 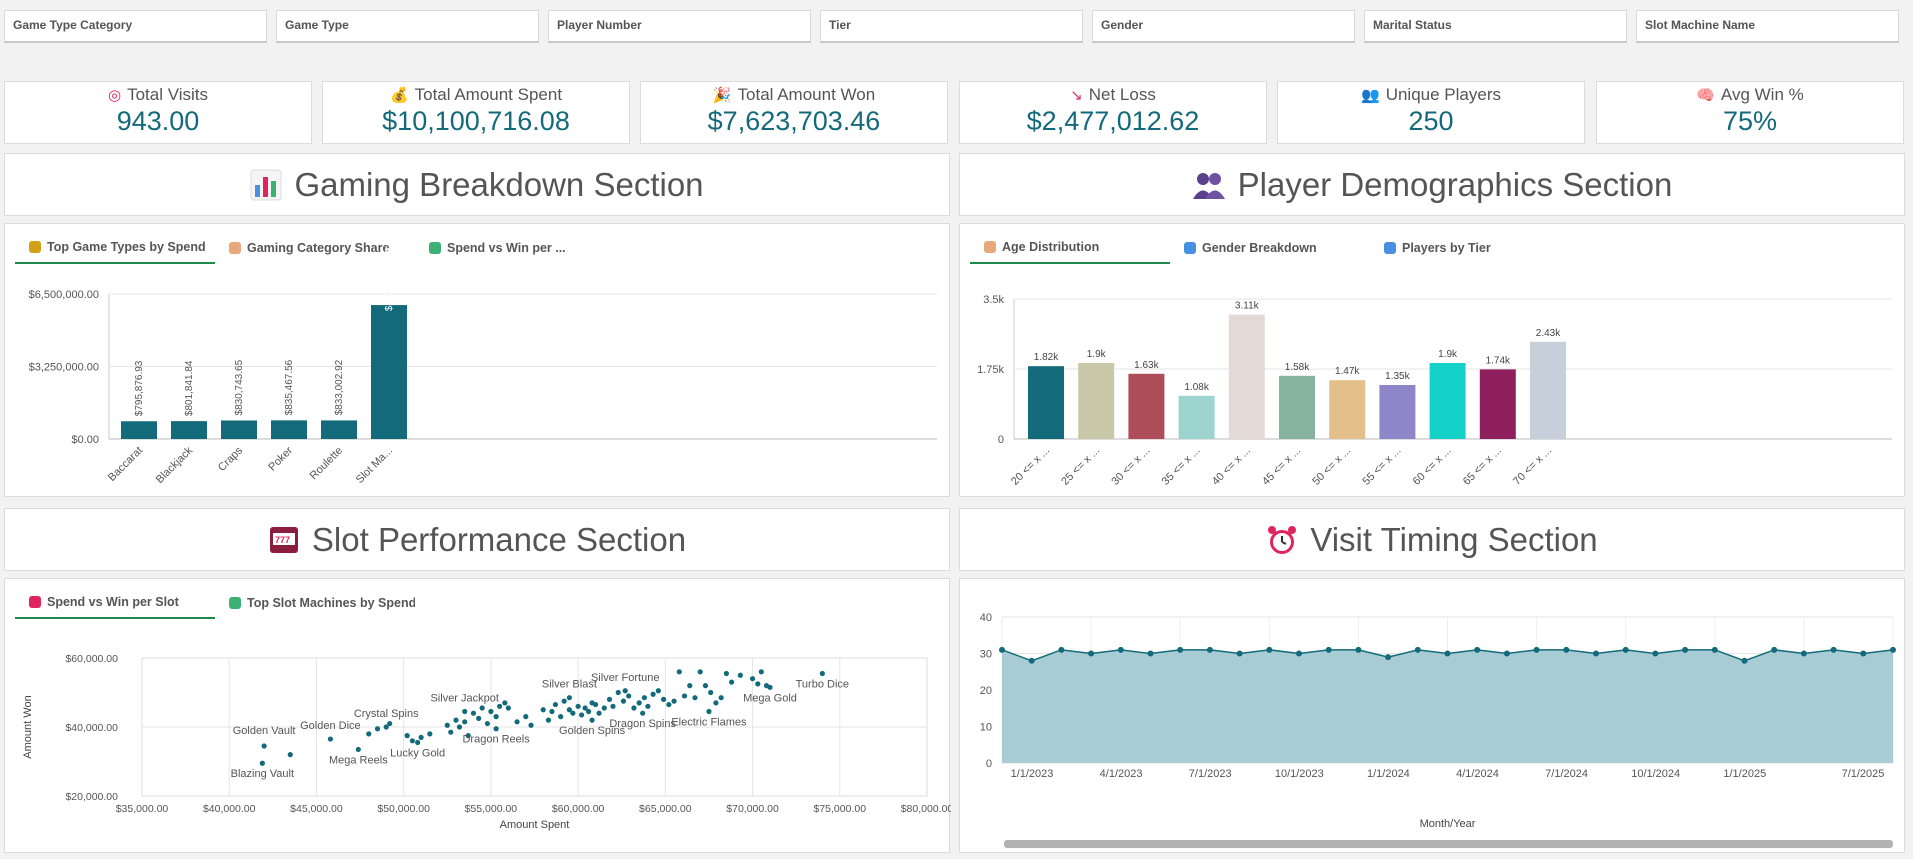 I want to click on filter-game-type-category: Game Type Category, so click(x=135, y=26).